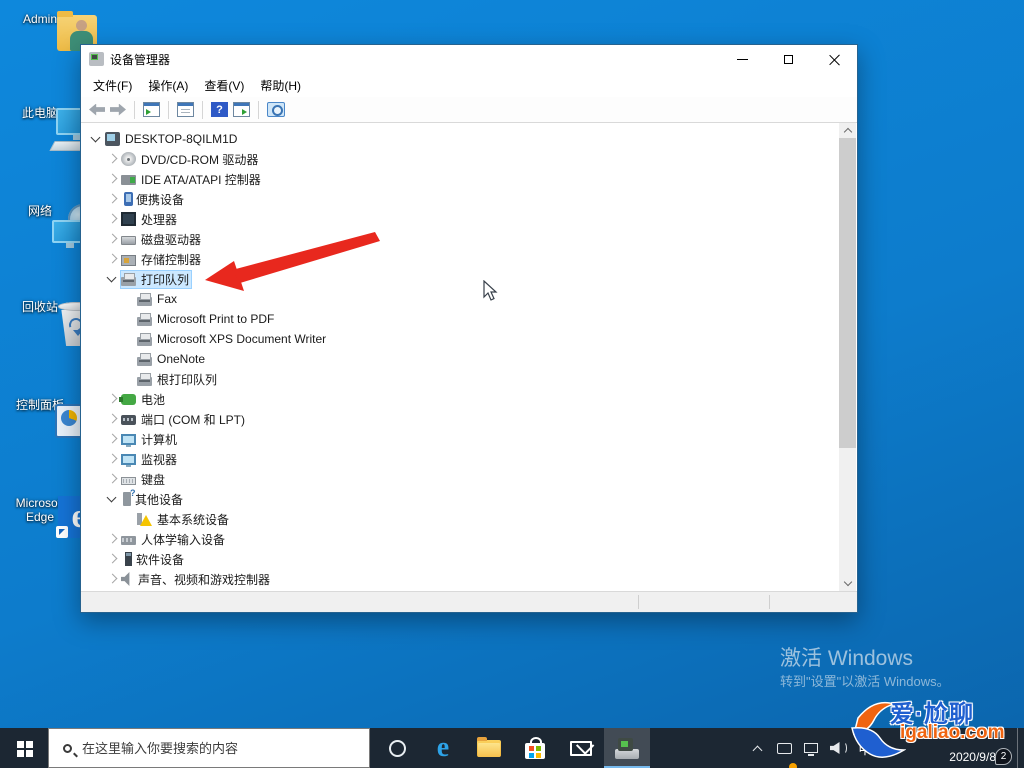 The image size is (1024, 768). What do you see at coordinates (128, 420) in the screenshot?
I see `ports-icon` at bounding box center [128, 420].